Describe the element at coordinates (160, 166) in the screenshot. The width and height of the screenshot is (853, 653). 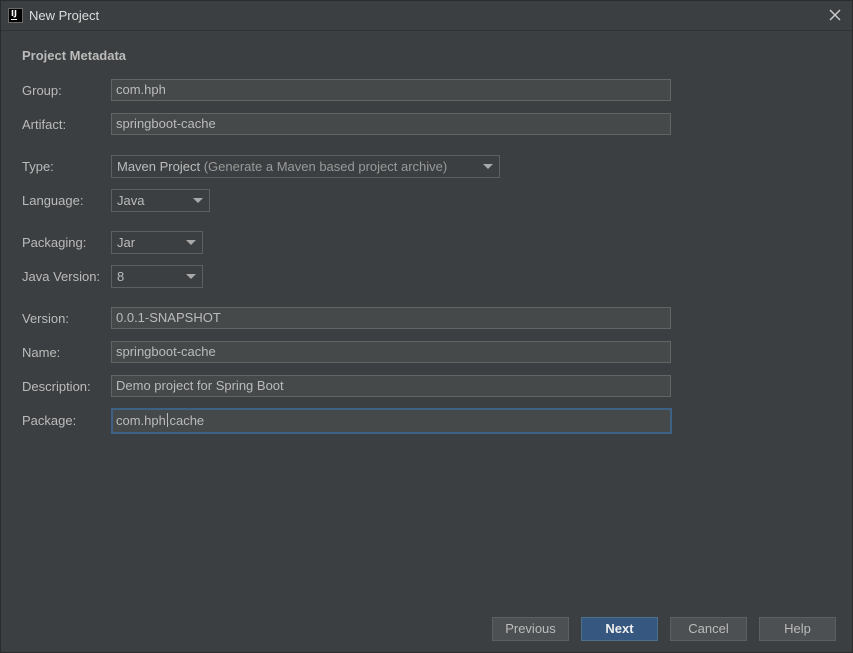
I see `type-value: Maven Project` at that location.